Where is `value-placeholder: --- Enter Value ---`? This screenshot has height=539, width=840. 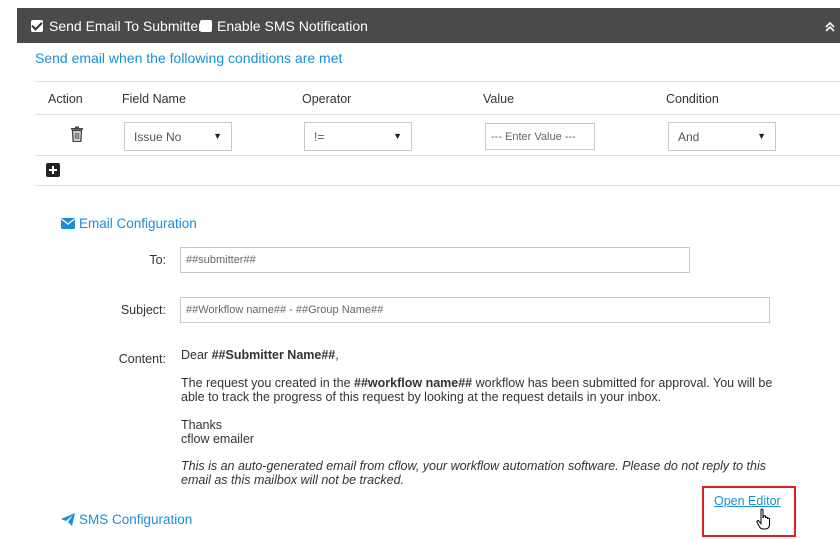
value-placeholder: --- Enter Value --- is located at coordinates (533, 136).